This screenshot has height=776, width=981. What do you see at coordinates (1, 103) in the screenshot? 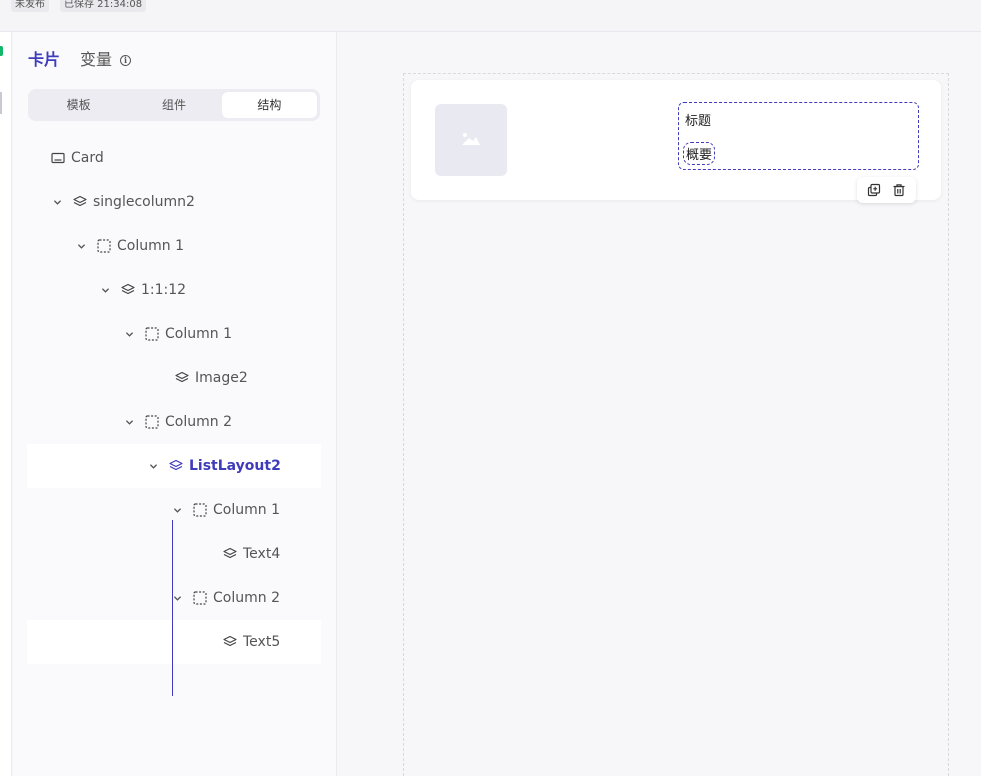
I see `scroll-indicator` at bounding box center [1, 103].